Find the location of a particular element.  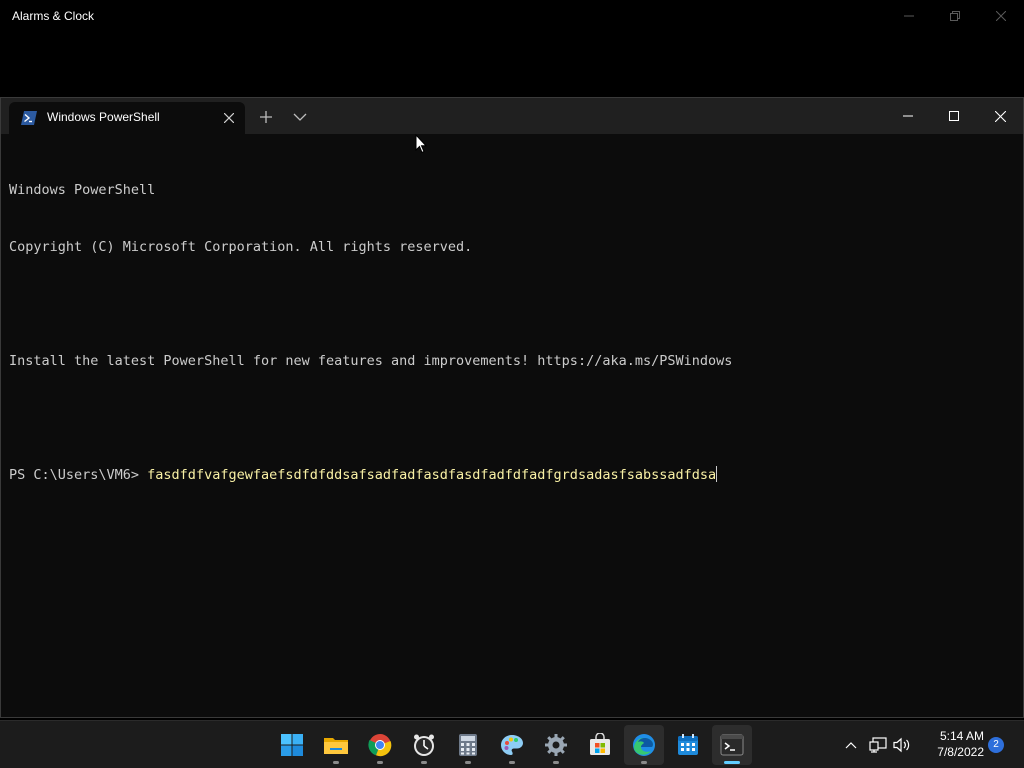

edge-button is located at coordinates (644, 745).